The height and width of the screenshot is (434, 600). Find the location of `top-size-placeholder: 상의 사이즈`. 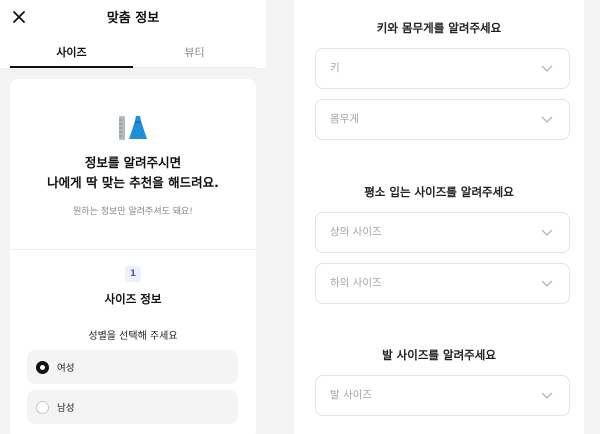

top-size-placeholder: 상의 사이즈 is located at coordinates (356, 232).